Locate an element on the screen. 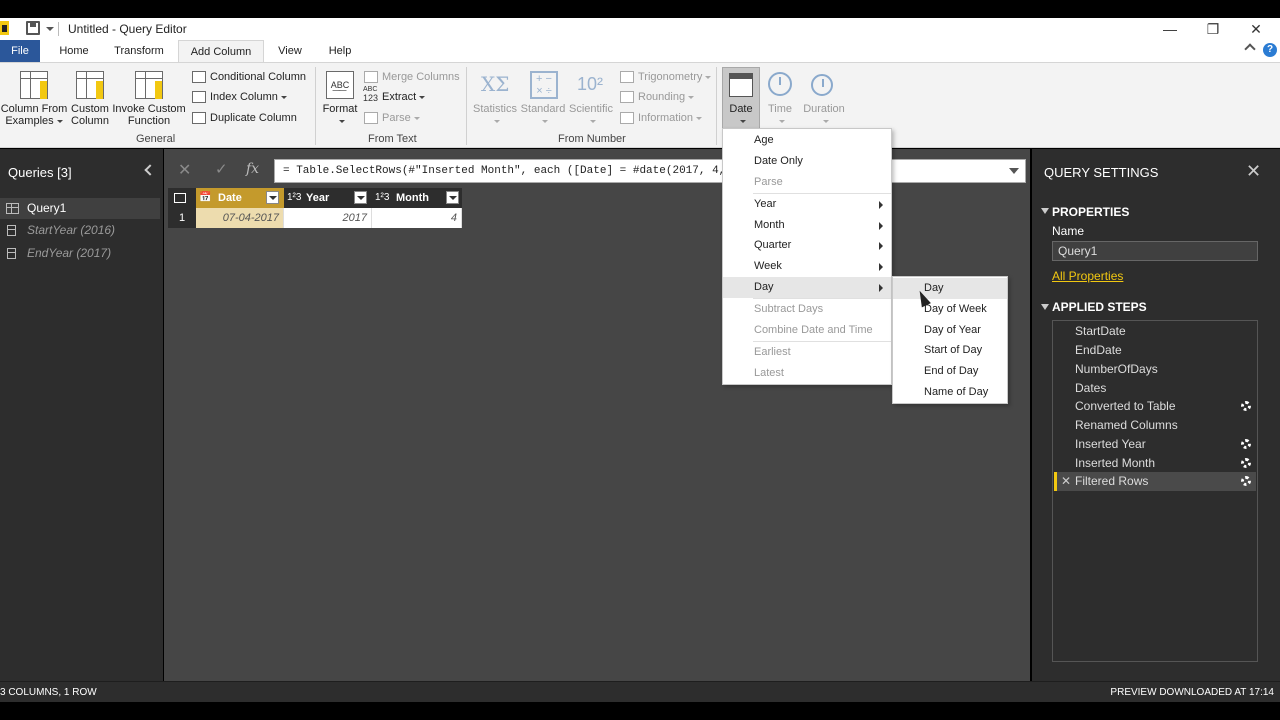 Image resolution: width=1280 pixels, height=720 pixels. formula-commit-icon: ✓ is located at coordinates (221, 169).